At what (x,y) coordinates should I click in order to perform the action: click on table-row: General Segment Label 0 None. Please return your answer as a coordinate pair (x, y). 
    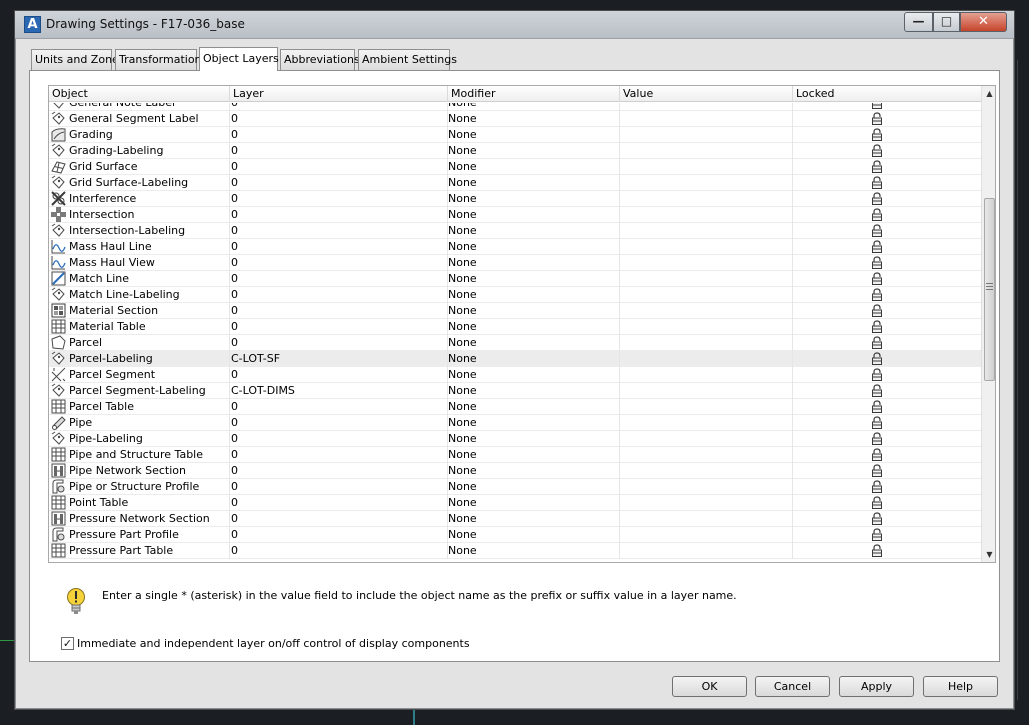
    Looking at the image, I should click on (515, 119).